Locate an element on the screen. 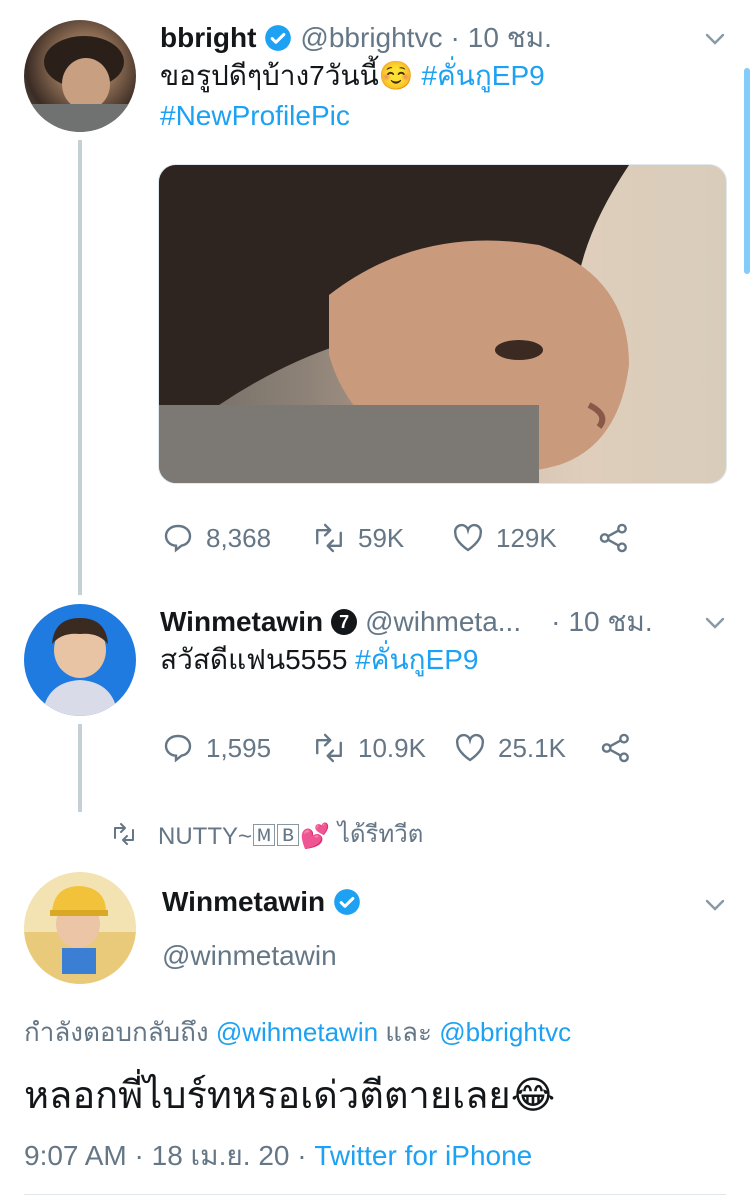 This screenshot has height=1200, width=750. tweet2-actions: 1,595 10.9K 25.1K is located at coordinates (403, 748).